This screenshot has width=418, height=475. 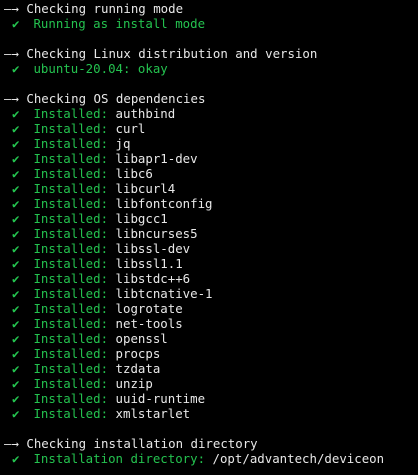 What do you see at coordinates (153, 248) in the screenshot?
I see `status-value: libssl-dev` at bounding box center [153, 248].